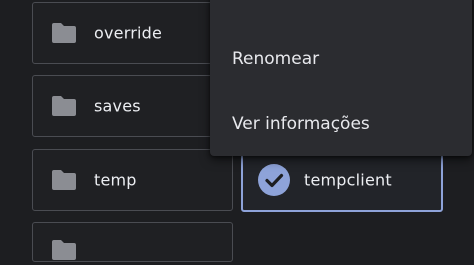 Image resolution: width=474 pixels, height=265 pixels. What do you see at coordinates (274, 180) in the screenshot?
I see `checkmark-circle-icon` at bounding box center [274, 180].